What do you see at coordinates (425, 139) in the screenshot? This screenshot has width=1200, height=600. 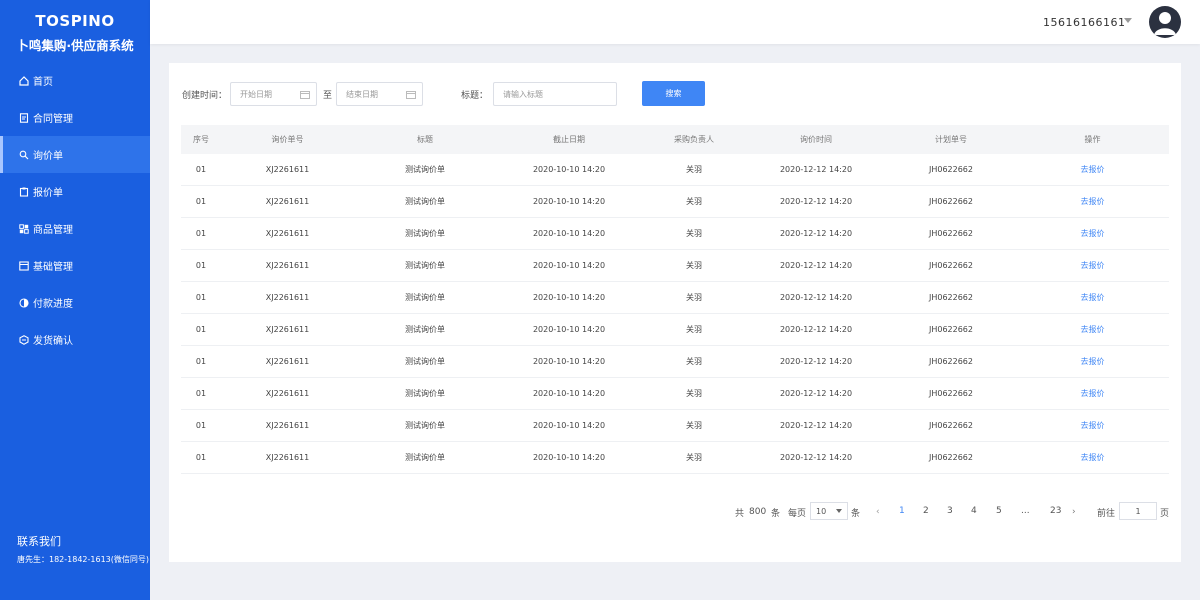 I see `column-header: 标题` at bounding box center [425, 139].